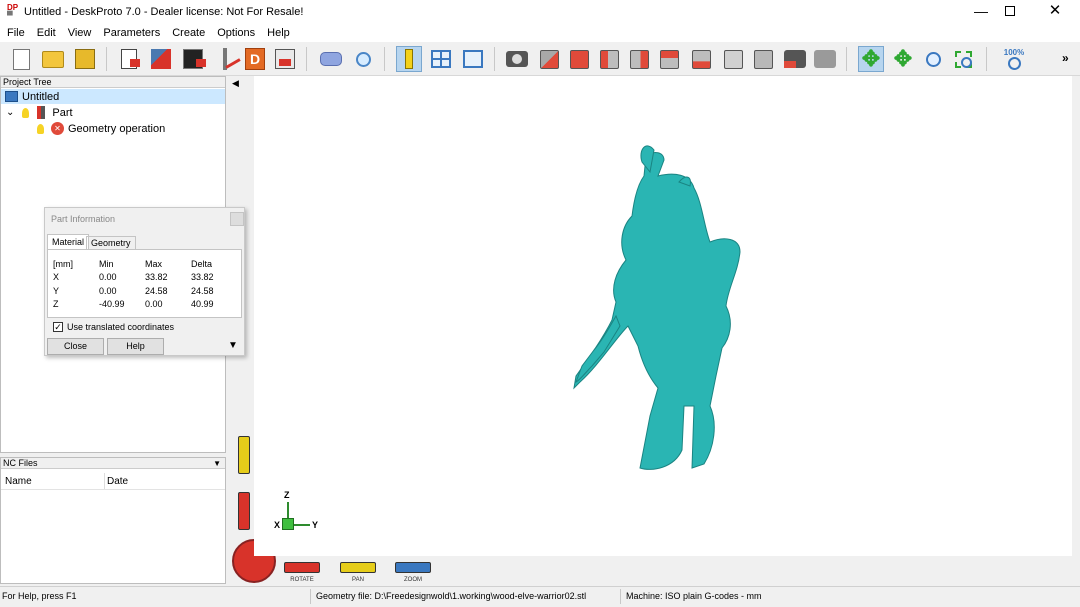 The image size is (1080, 607). What do you see at coordinates (131, 33) in the screenshot?
I see `menu-parameters: Parameters` at bounding box center [131, 33].